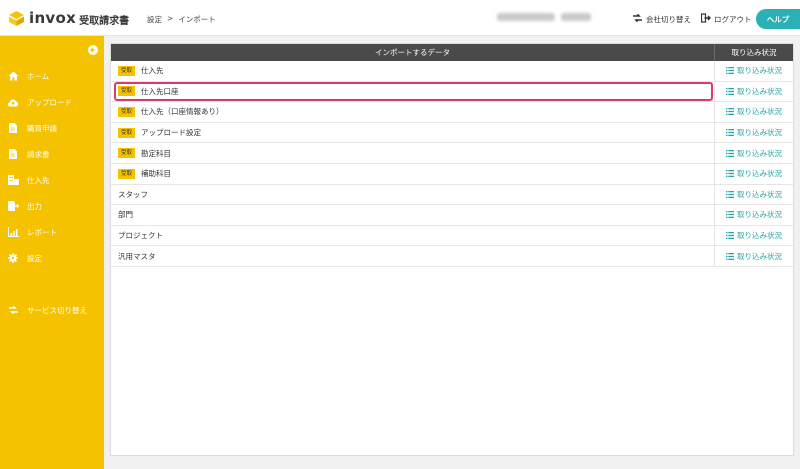 This screenshot has height=469, width=800. I want to click on sidebar-item-upload: アップロード, so click(52, 102).